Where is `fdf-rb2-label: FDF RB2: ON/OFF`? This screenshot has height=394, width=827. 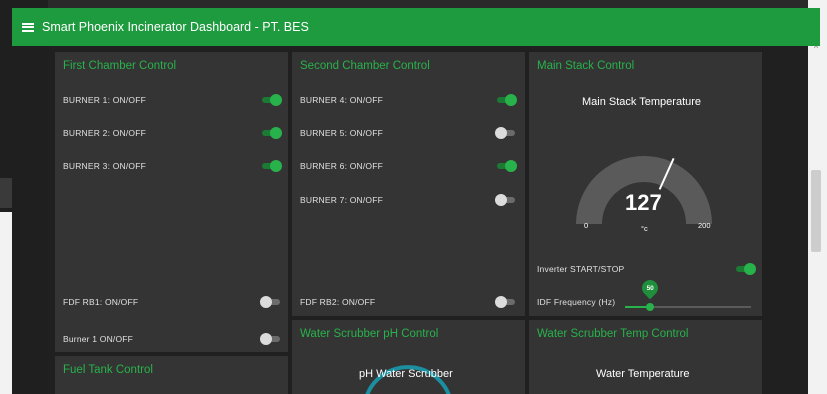
fdf-rb2-label: FDF RB2: ON/OFF is located at coordinates (338, 302).